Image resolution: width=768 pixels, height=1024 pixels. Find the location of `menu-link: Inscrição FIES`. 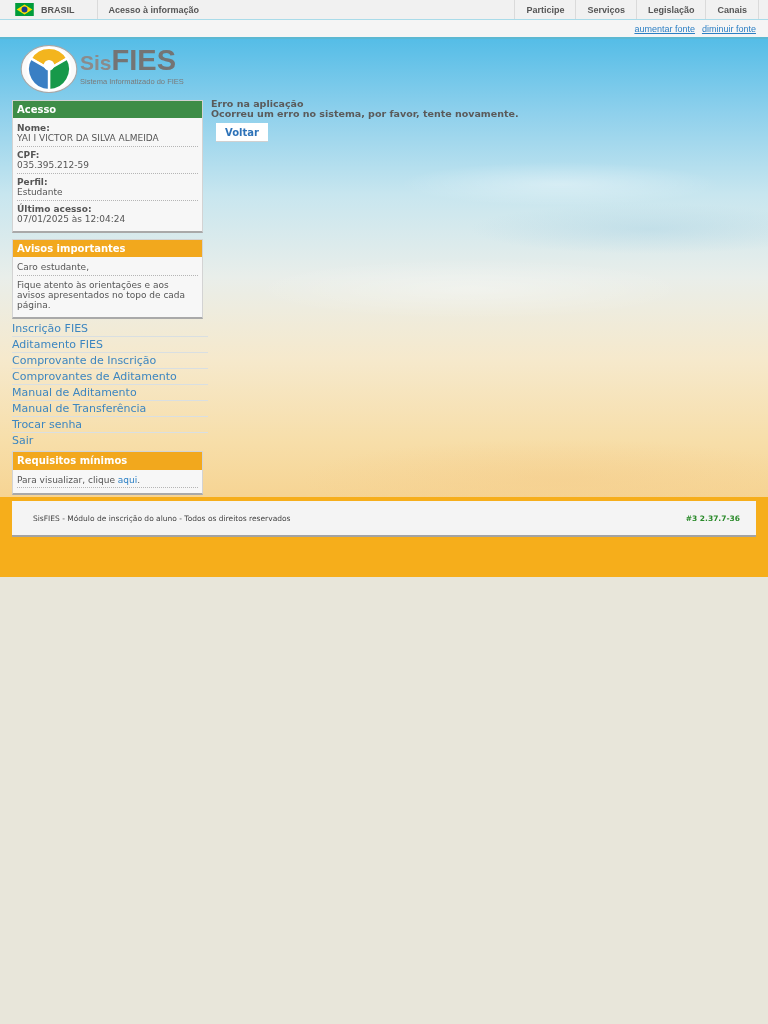

menu-link: Inscrição FIES is located at coordinates (110, 329).